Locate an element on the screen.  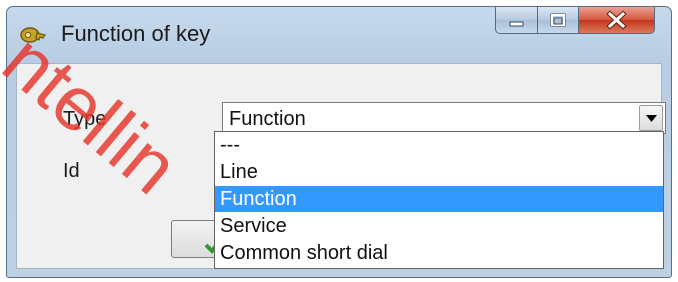
option-function: Function is located at coordinates (439, 199).